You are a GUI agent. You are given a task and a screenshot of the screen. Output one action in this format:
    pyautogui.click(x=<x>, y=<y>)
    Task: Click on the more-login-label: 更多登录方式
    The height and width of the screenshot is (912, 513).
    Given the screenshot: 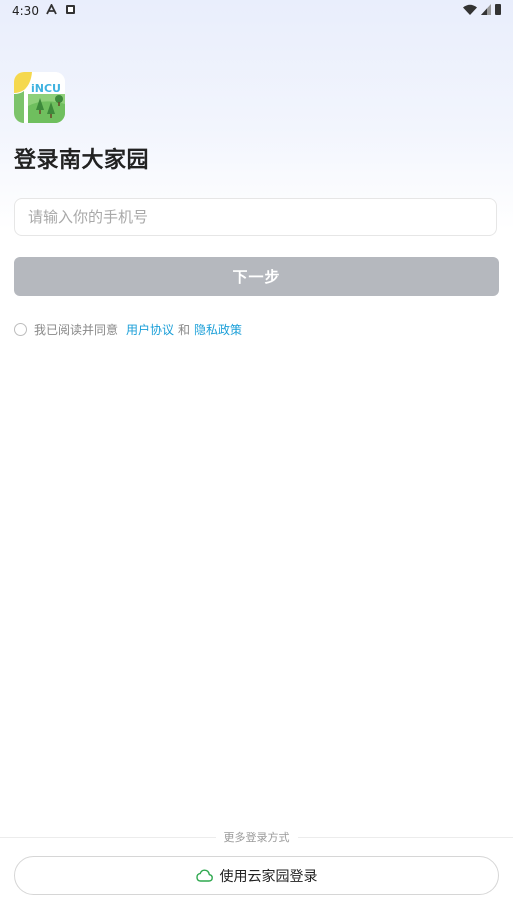 What is the action you would take?
    pyautogui.click(x=256, y=837)
    